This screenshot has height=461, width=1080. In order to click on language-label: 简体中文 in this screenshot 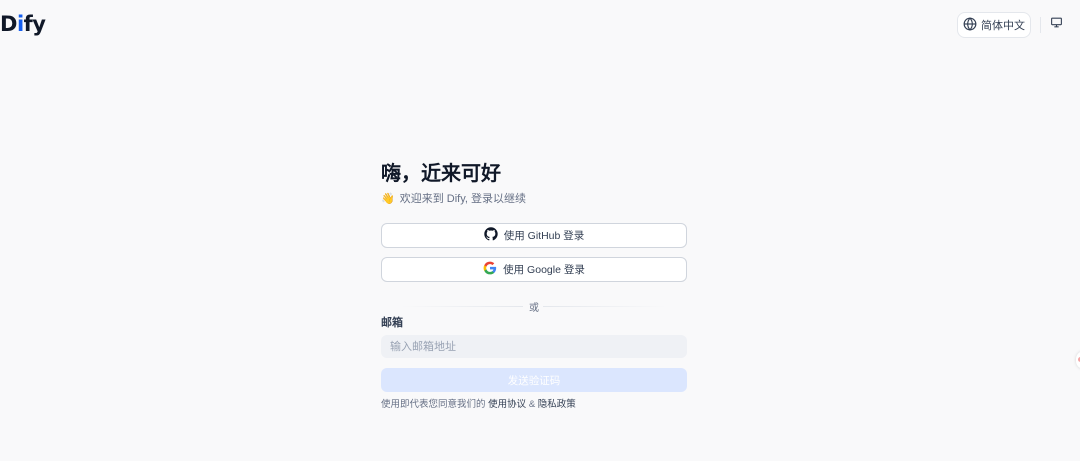, I will do `click(1003, 26)`.